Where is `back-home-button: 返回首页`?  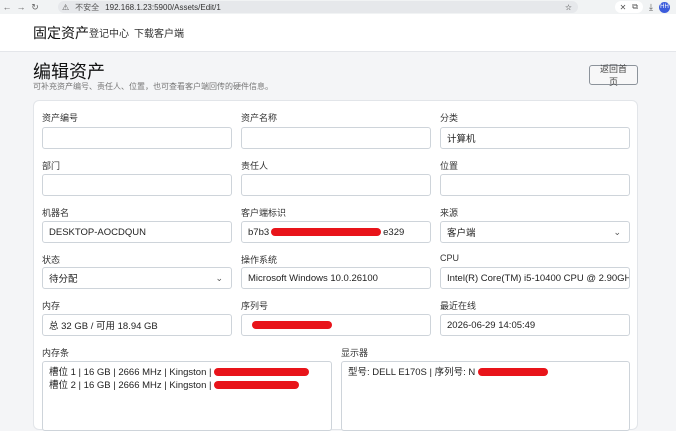 back-home-button: 返回首页 is located at coordinates (613, 75).